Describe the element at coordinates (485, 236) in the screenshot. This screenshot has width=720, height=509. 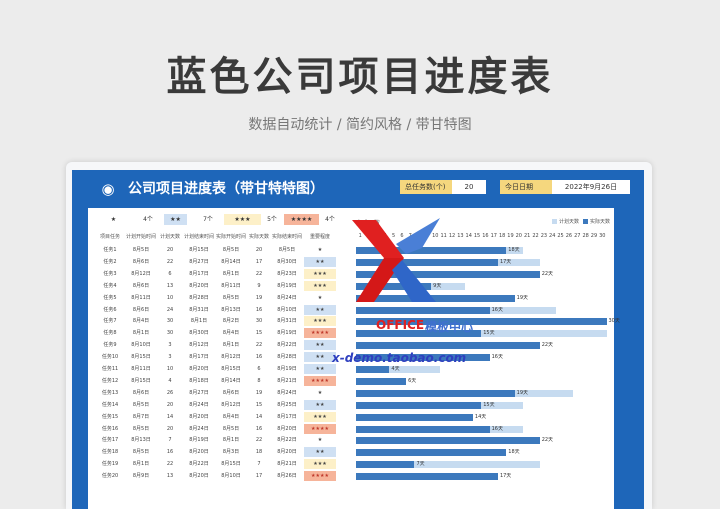
I see `gantt-tick-label: 16` at that location.